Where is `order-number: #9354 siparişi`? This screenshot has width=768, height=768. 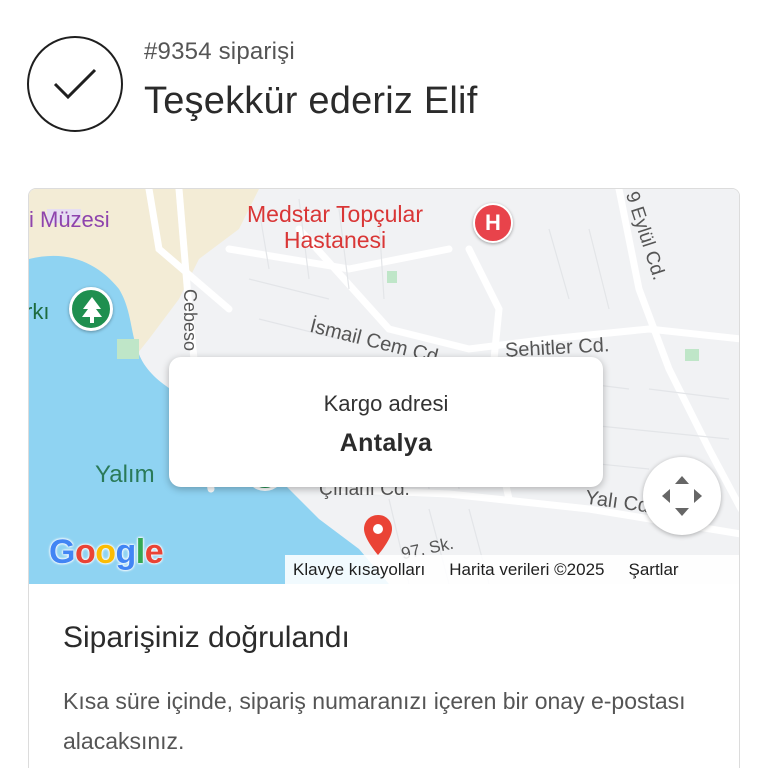
order-number: #9354 siparişi is located at coordinates (219, 51).